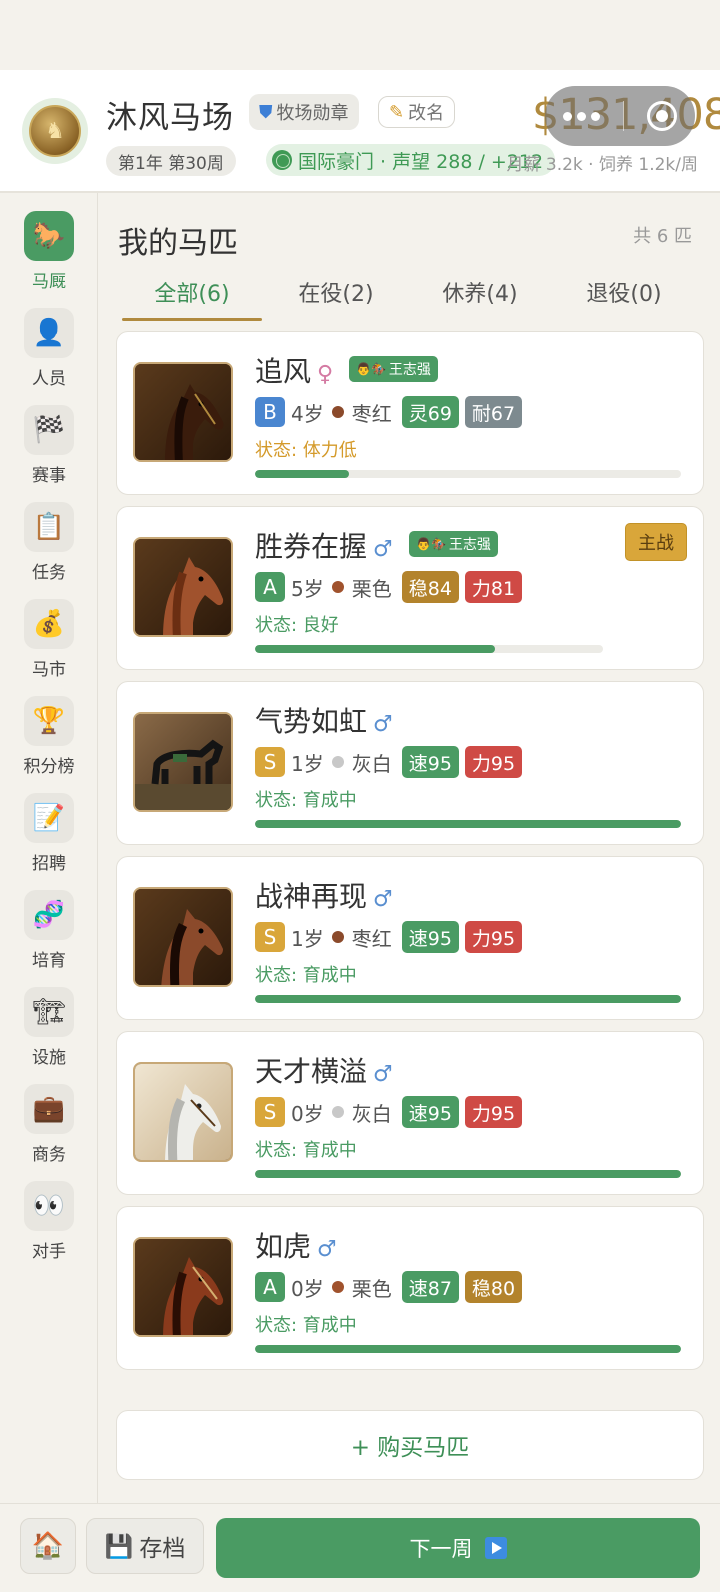  What do you see at coordinates (49, 1058) in the screenshot?
I see `sidebar-item-label: 设施` at bounding box center [49, 1058].